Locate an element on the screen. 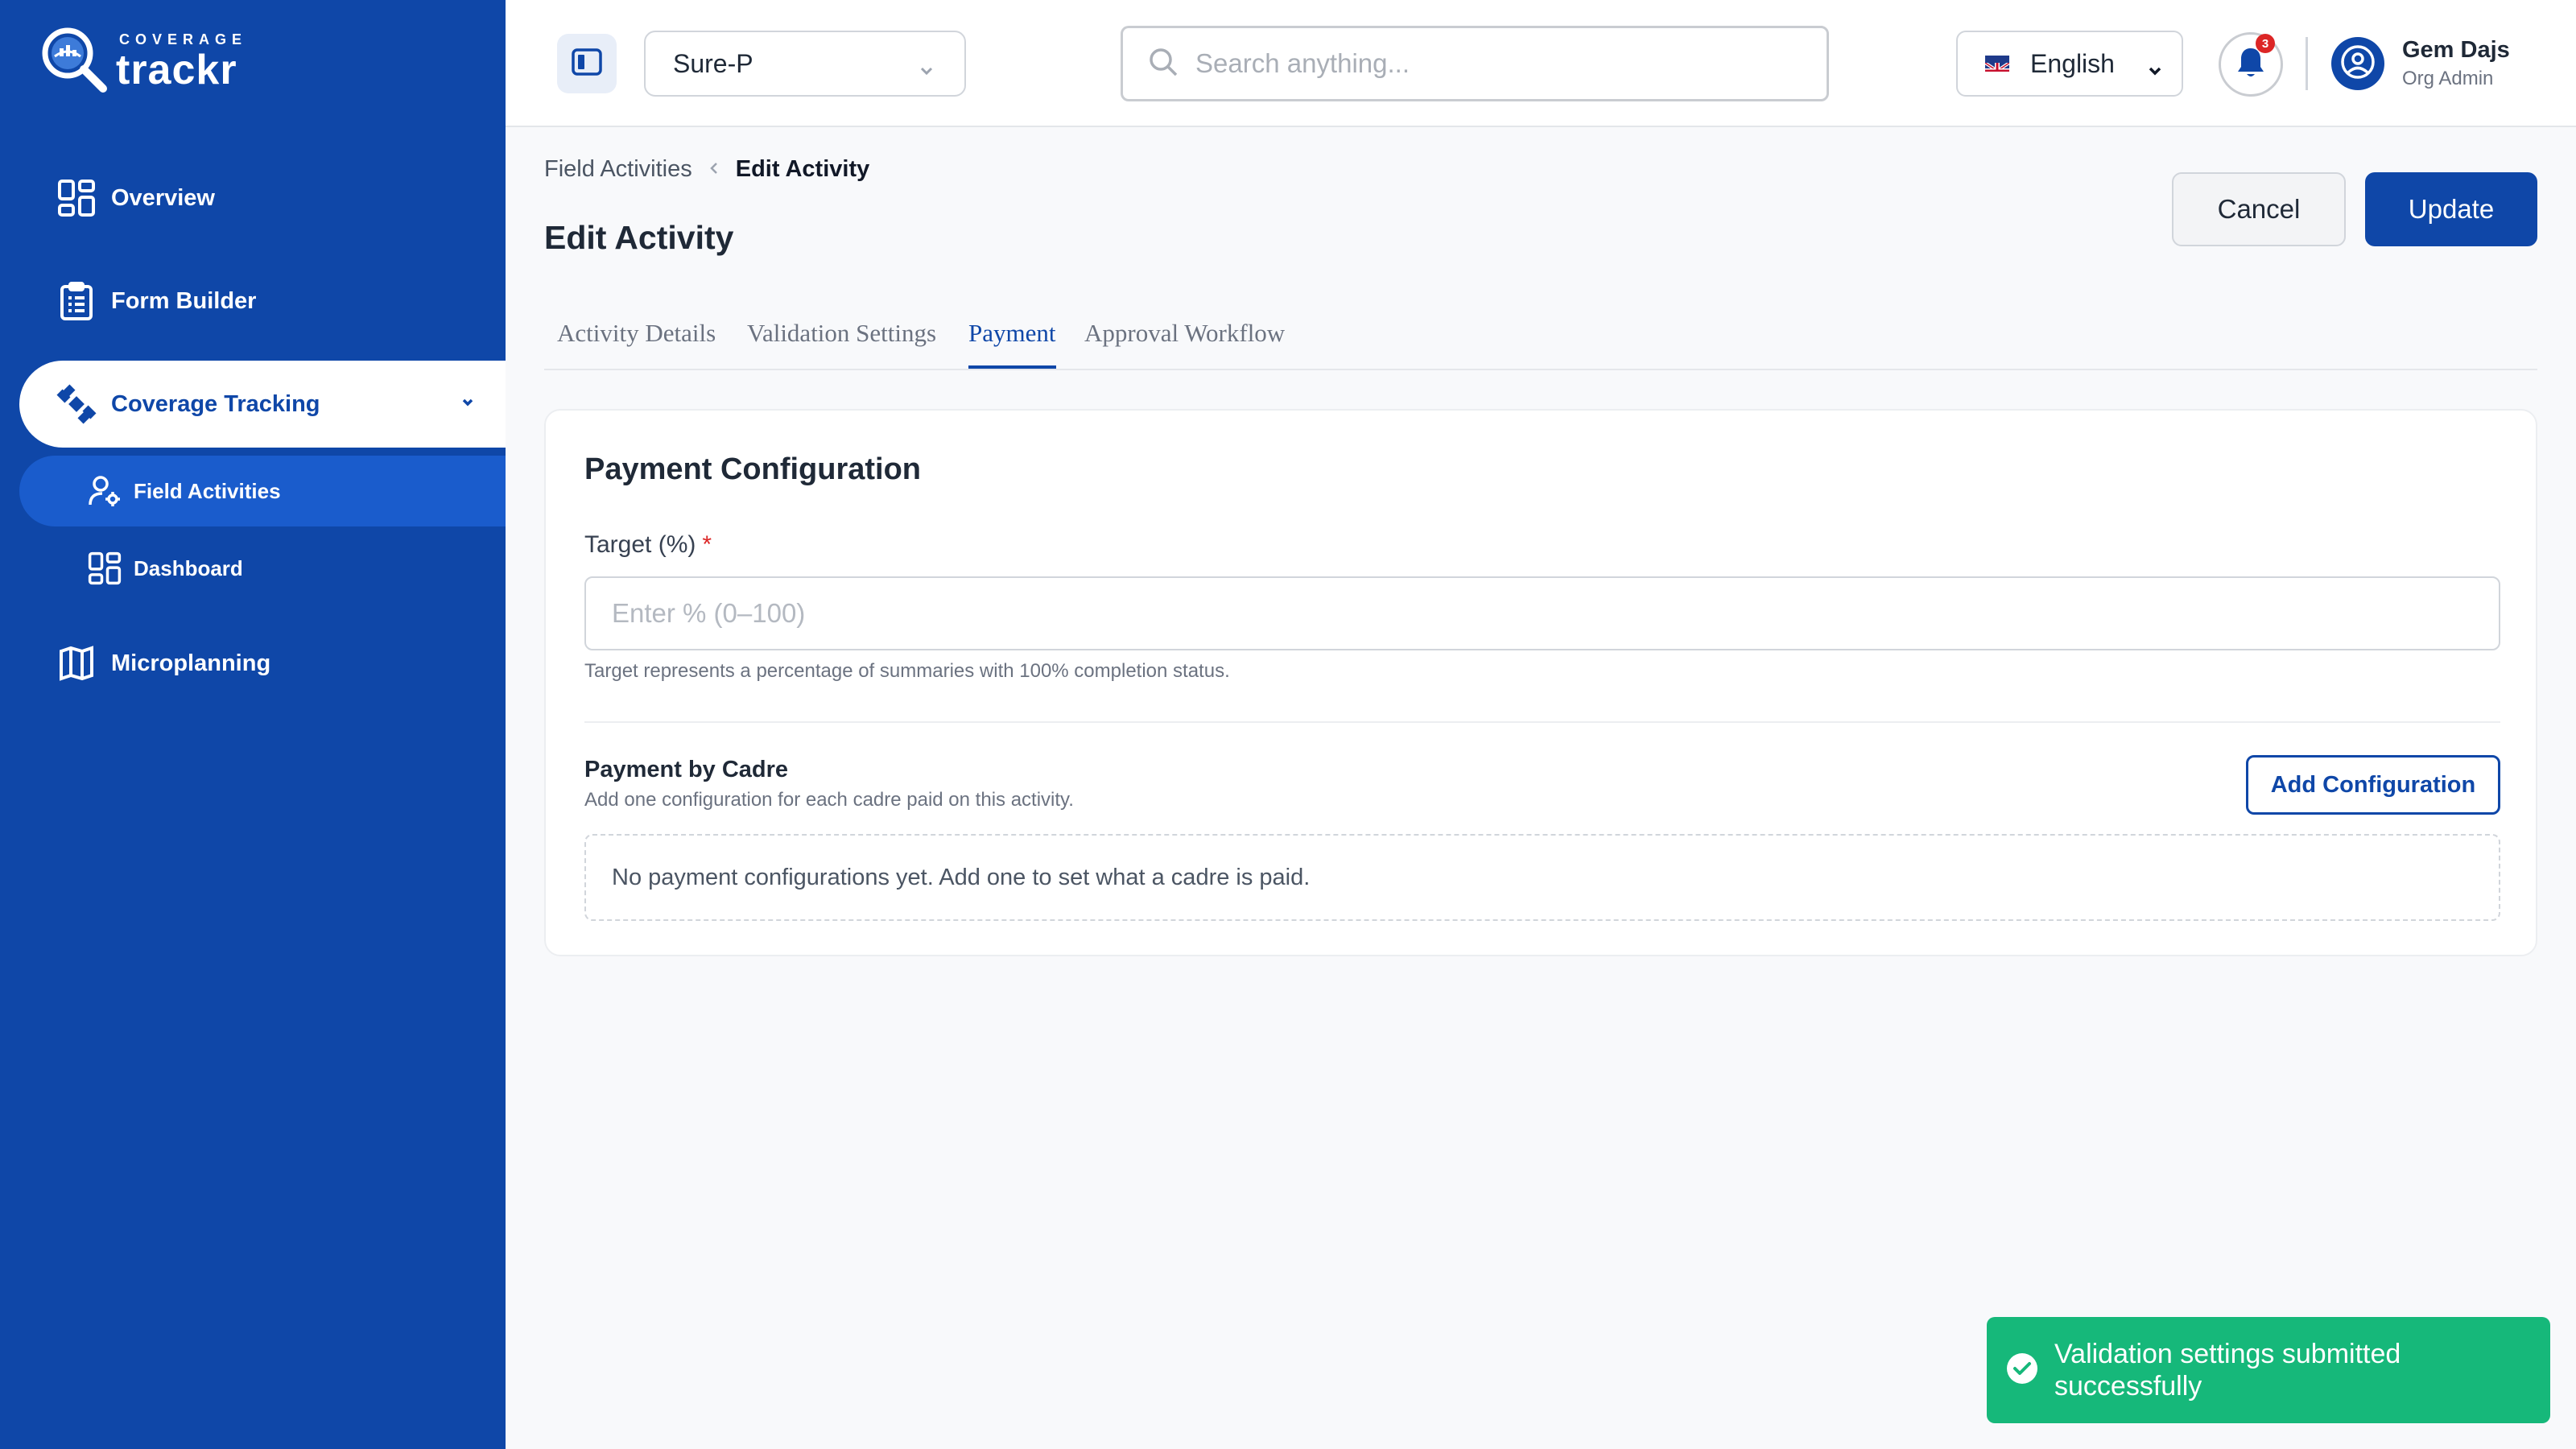 The width and height of the screenshot is (2576, 1449). user-circle-icon is located at coordinates (2358, 64).